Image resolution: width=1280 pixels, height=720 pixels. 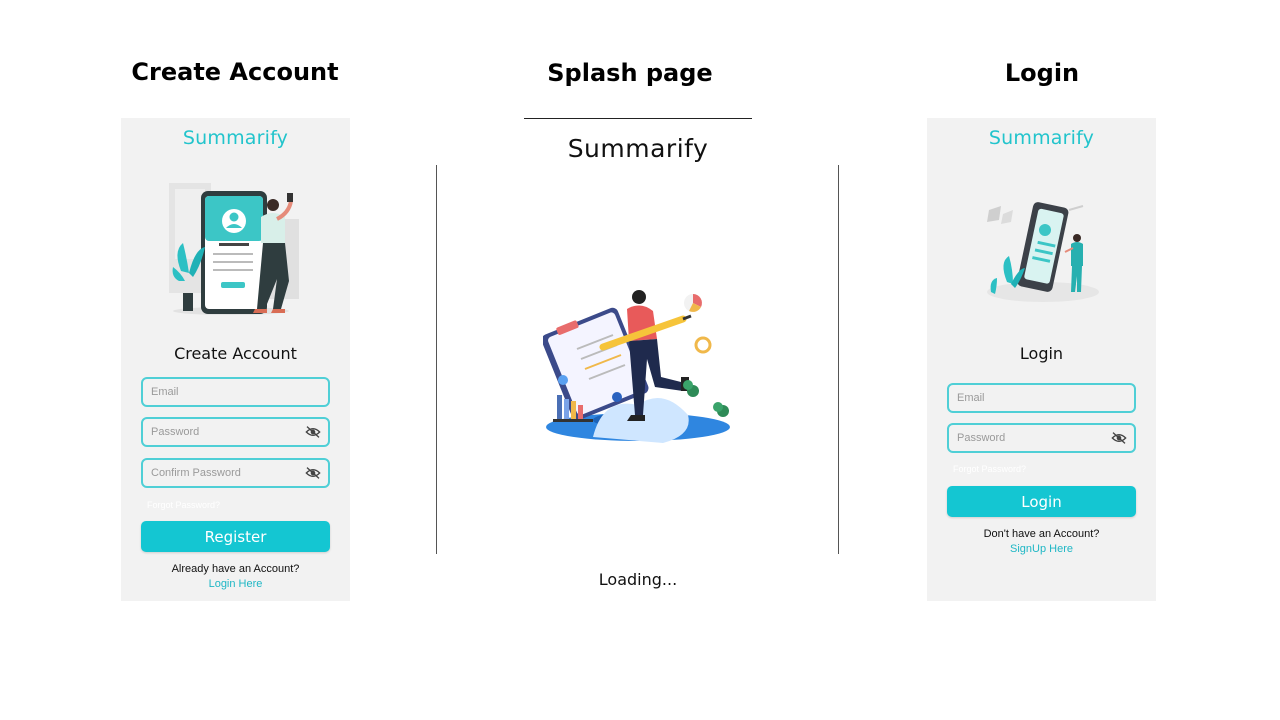 I want to click on section-title-login: Login, so click(x=1042, y=73).